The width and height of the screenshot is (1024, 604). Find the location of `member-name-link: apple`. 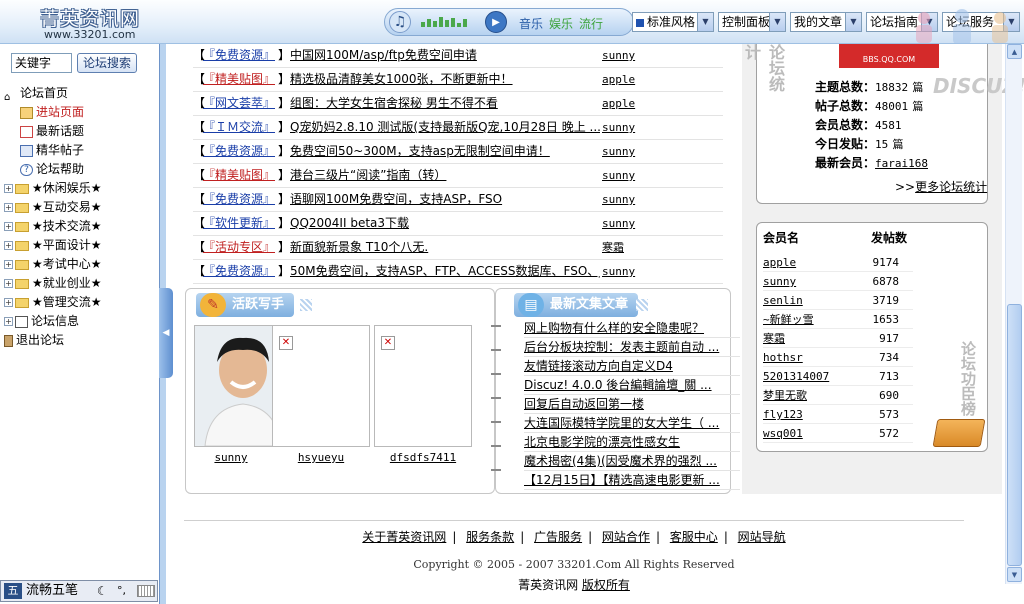

member-name-link: apple is located at coordinates (779, 262).